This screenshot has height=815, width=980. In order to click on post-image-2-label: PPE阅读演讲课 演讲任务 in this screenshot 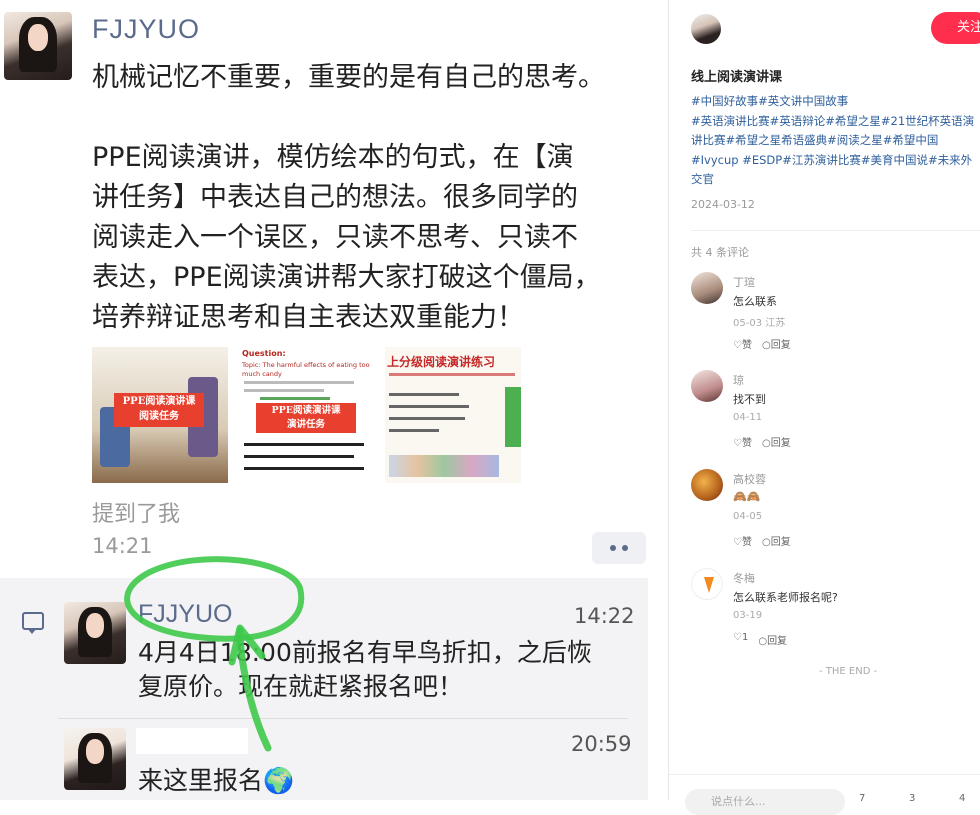, I will do `click(306, 417)`.